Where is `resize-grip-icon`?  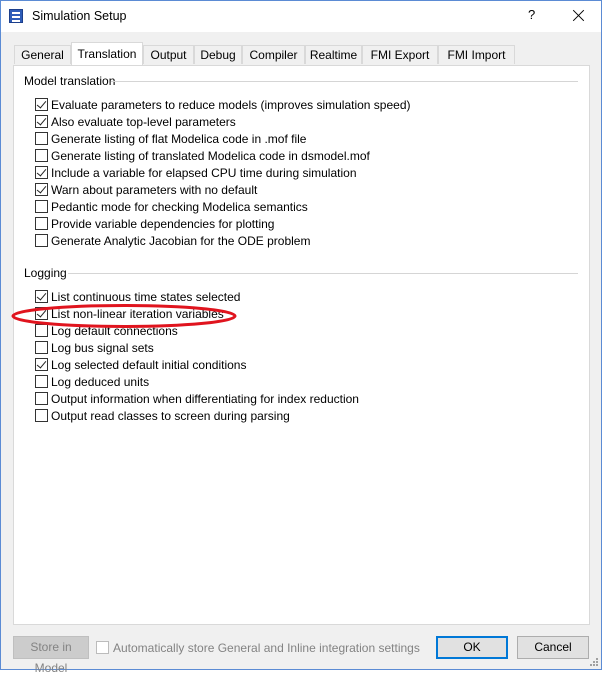
resize-grip-icon is located at coordinates (593, 661).